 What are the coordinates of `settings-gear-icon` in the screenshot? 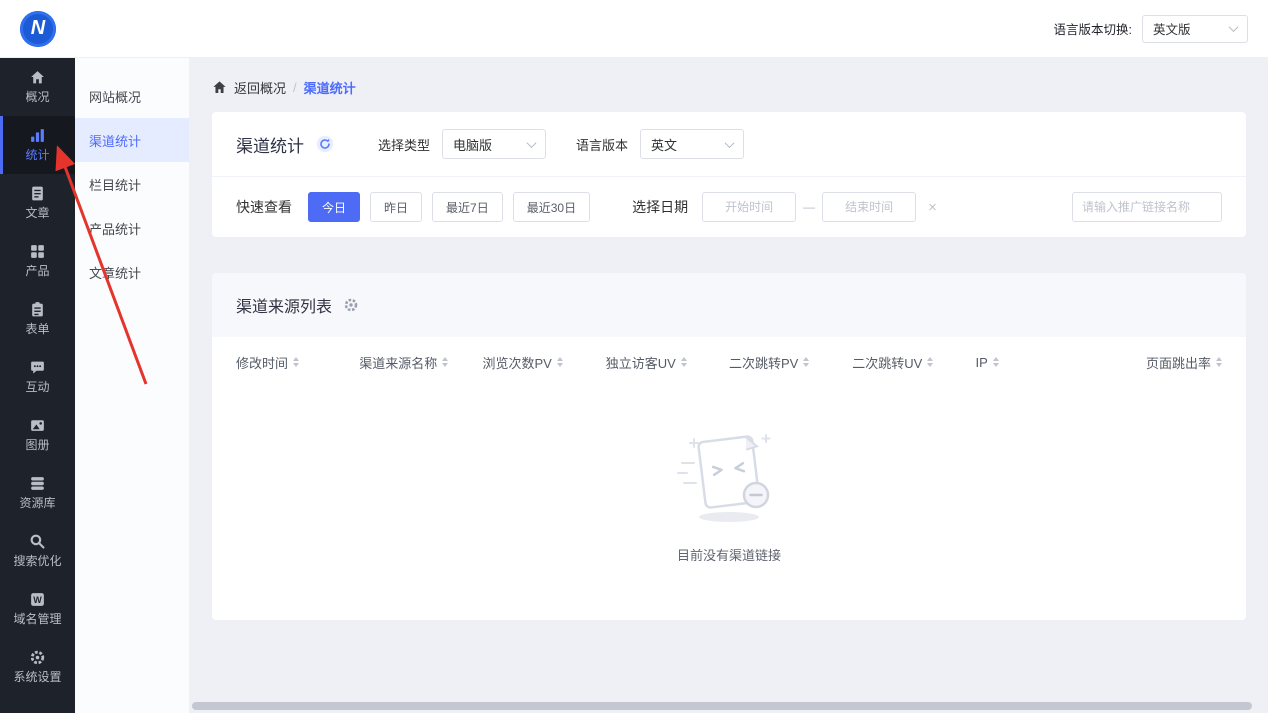 It's located at (37, 657).